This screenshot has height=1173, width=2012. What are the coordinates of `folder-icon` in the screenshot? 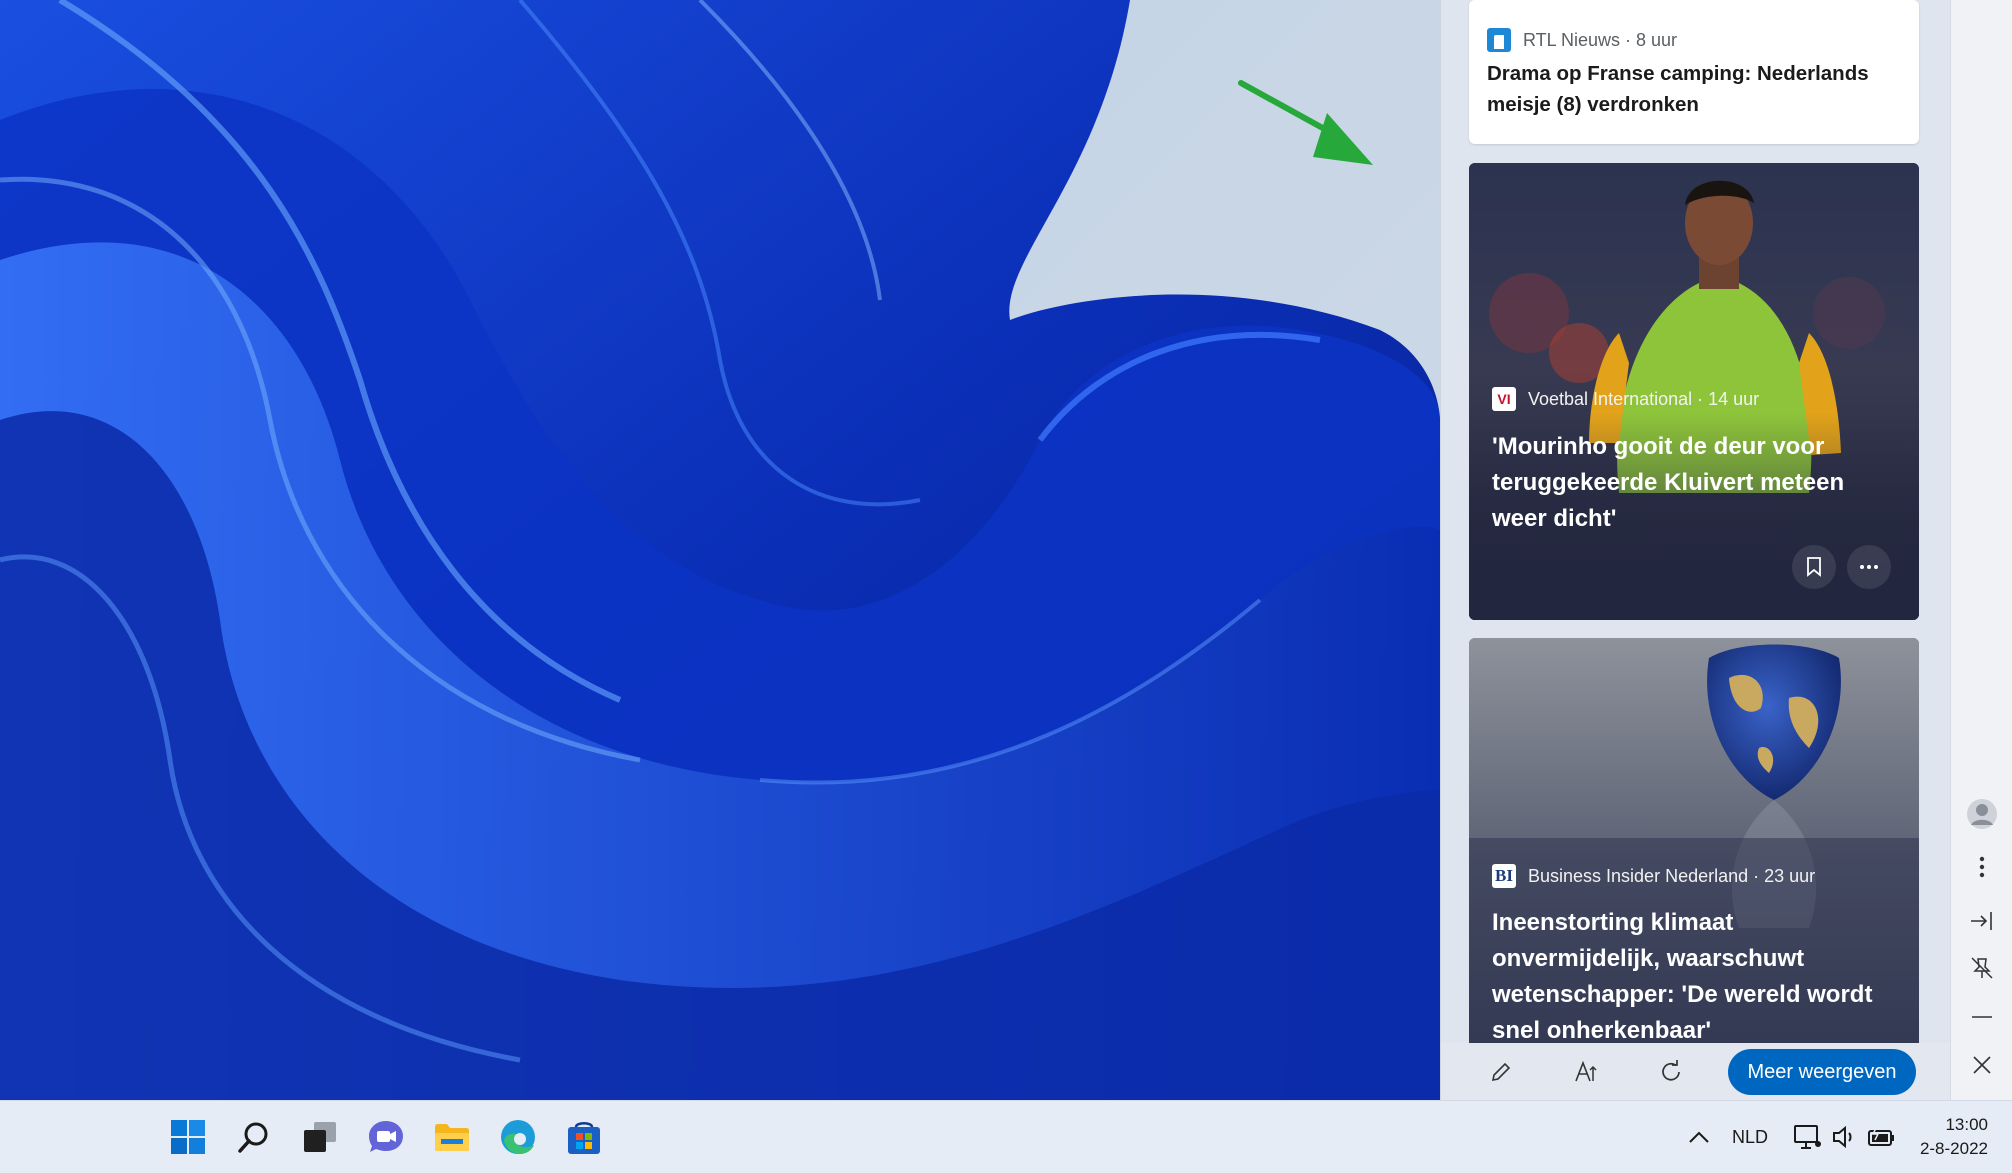 It's located at (452, 1137).